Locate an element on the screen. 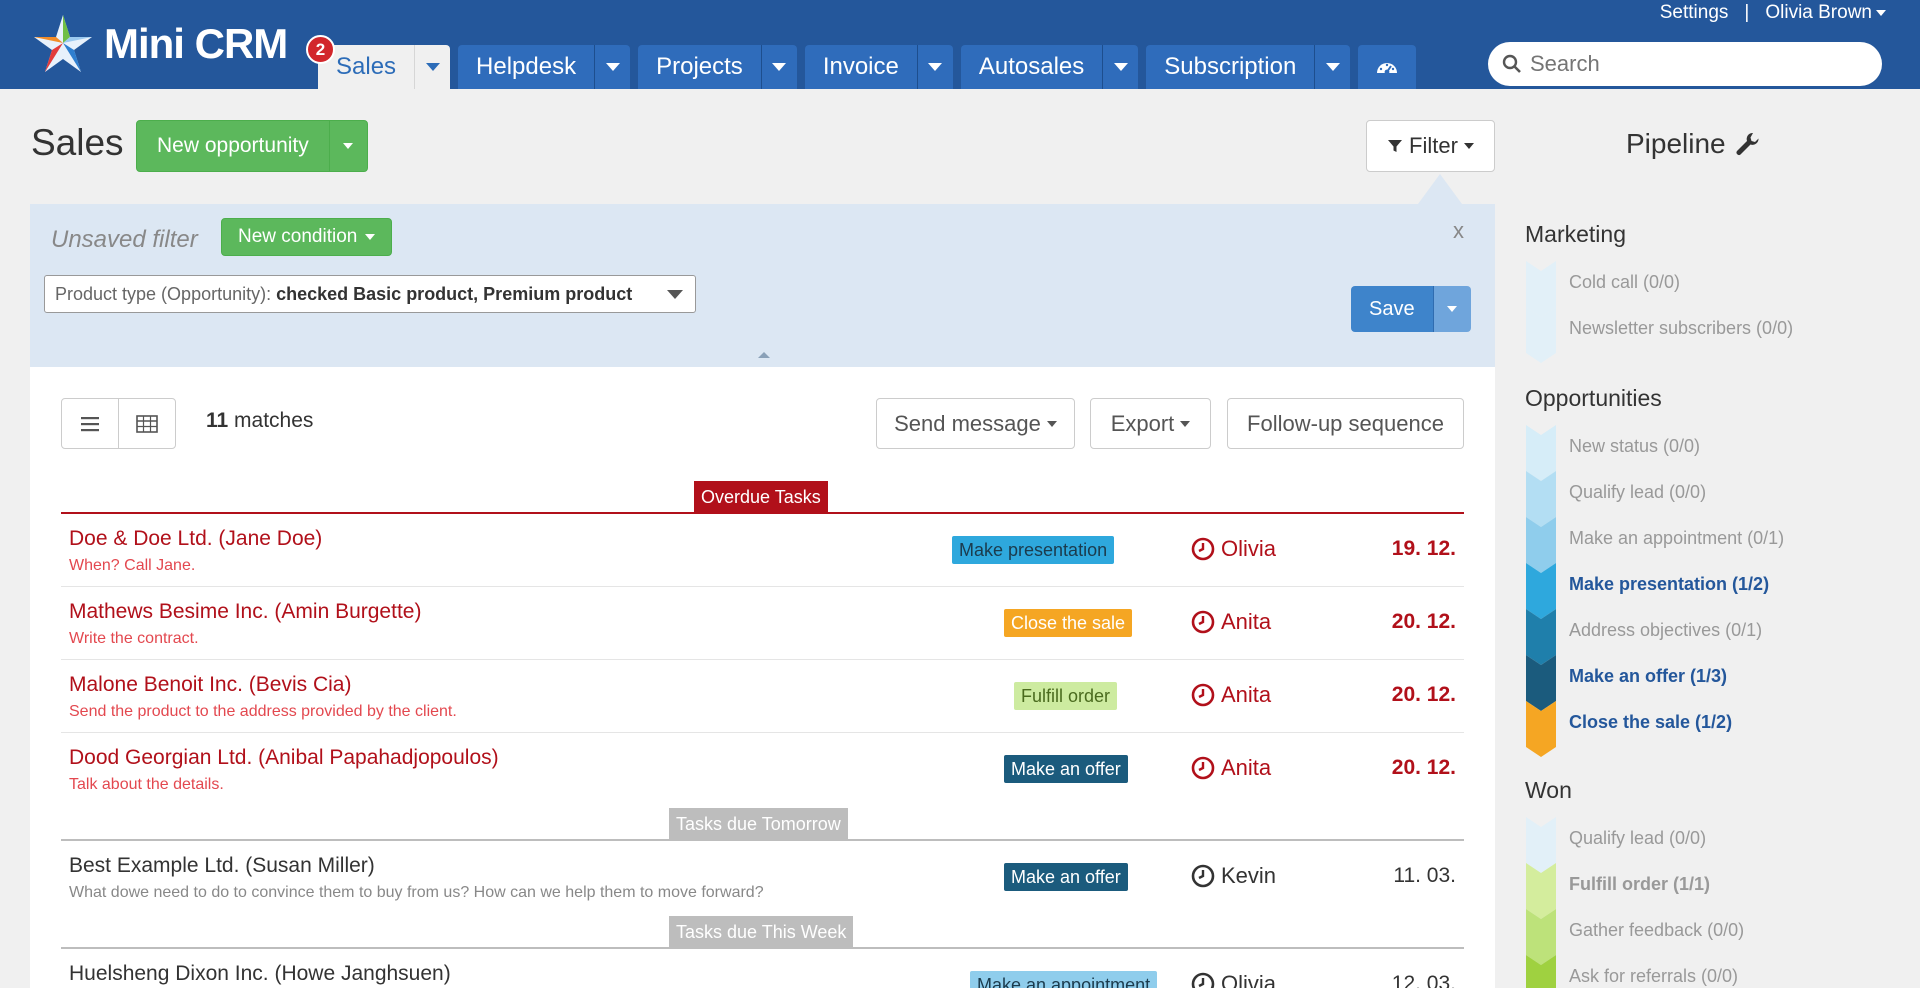 The height and width of the screenshot is (988, 1920). follow-up-label: Follow-up sequence is located at coordinates (1345, 424).